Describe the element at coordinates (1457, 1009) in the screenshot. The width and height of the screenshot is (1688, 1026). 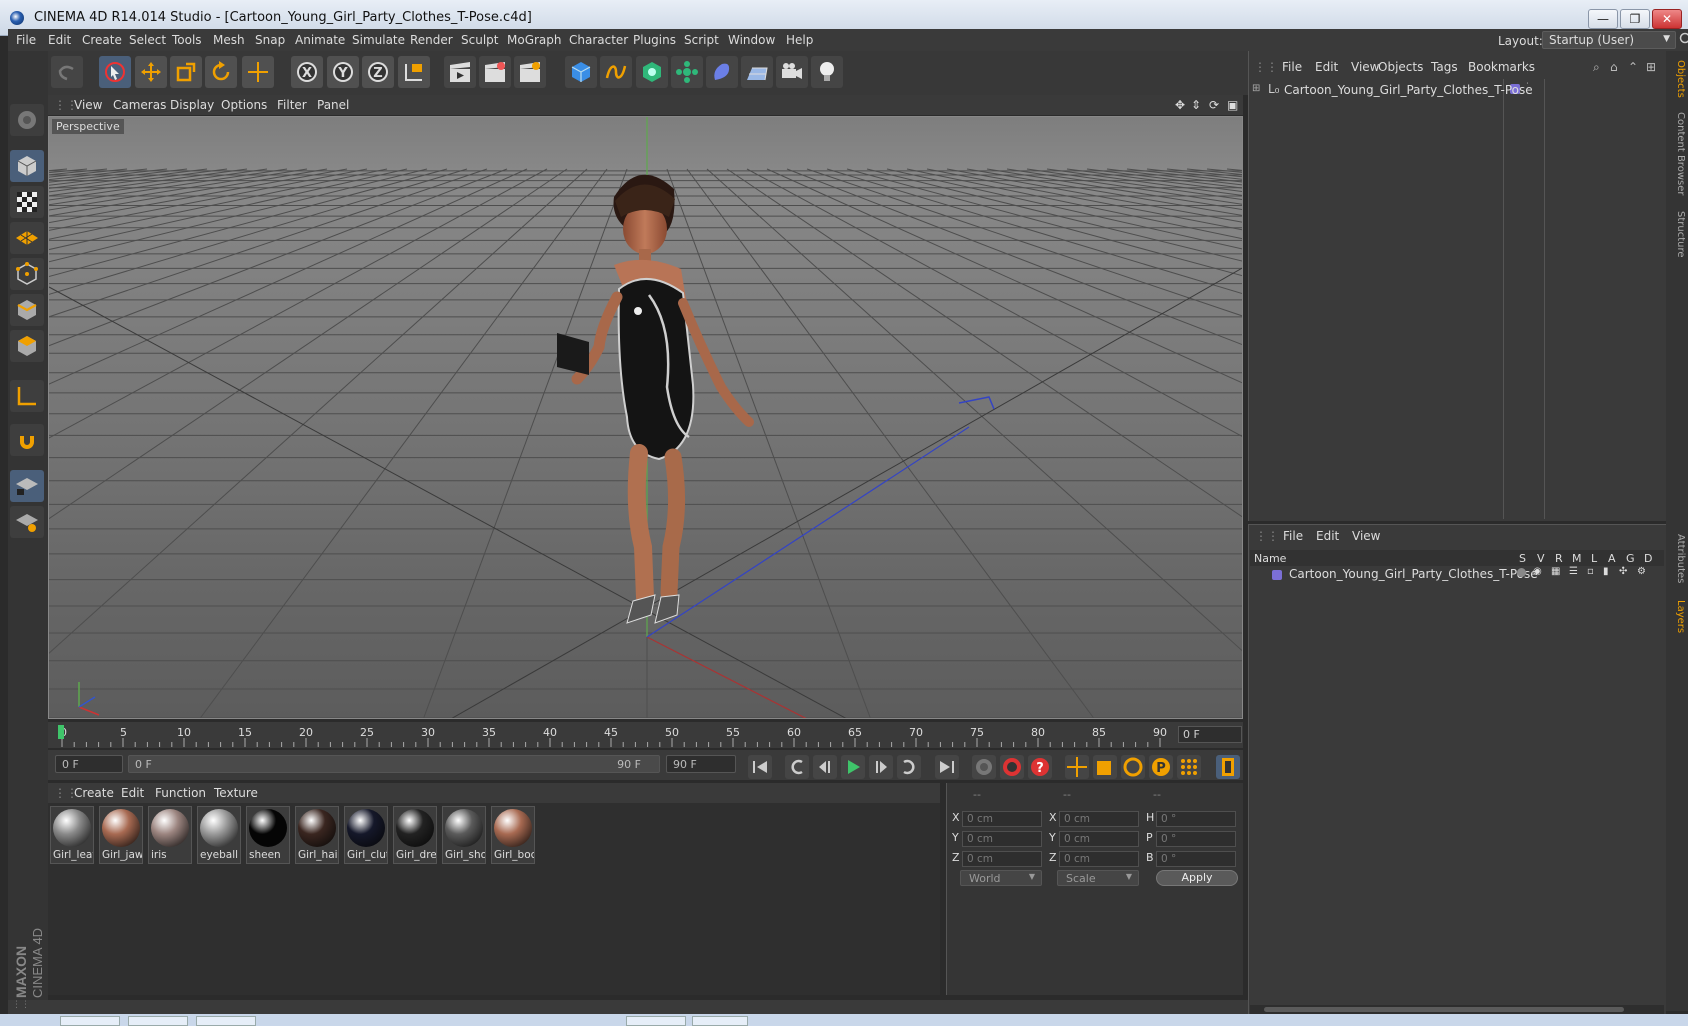
I see `layer-horizontal-scrollbar` at that location.